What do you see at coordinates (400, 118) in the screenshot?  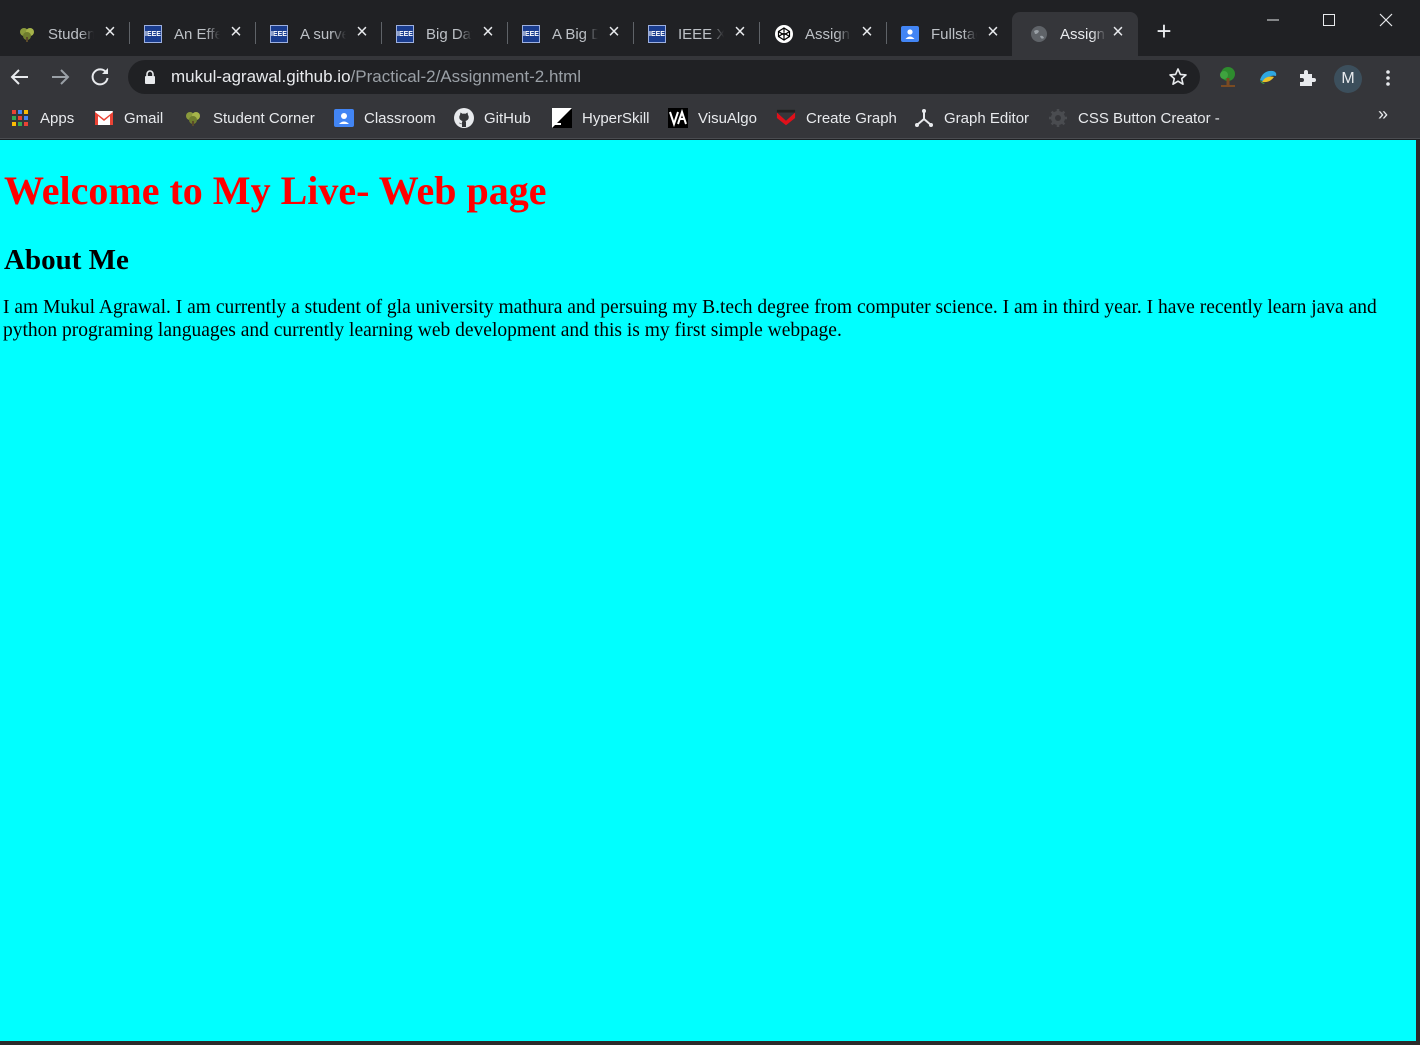 I see `bookmark-label: Classroom` at bounding box center [400, 118].